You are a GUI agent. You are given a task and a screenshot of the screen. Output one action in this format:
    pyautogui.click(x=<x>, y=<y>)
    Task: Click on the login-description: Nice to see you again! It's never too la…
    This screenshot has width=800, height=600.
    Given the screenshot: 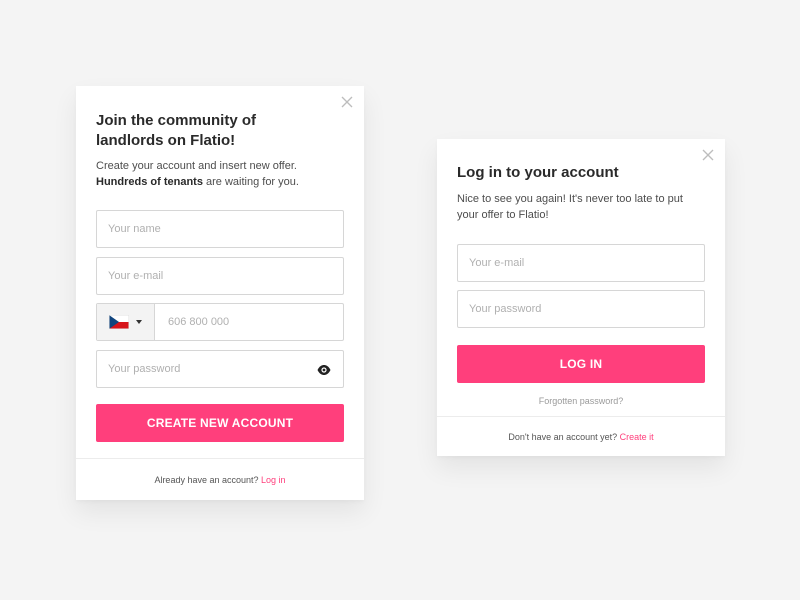 What is the action you would take?
    pyautogui.click(x=570, y=207)
    